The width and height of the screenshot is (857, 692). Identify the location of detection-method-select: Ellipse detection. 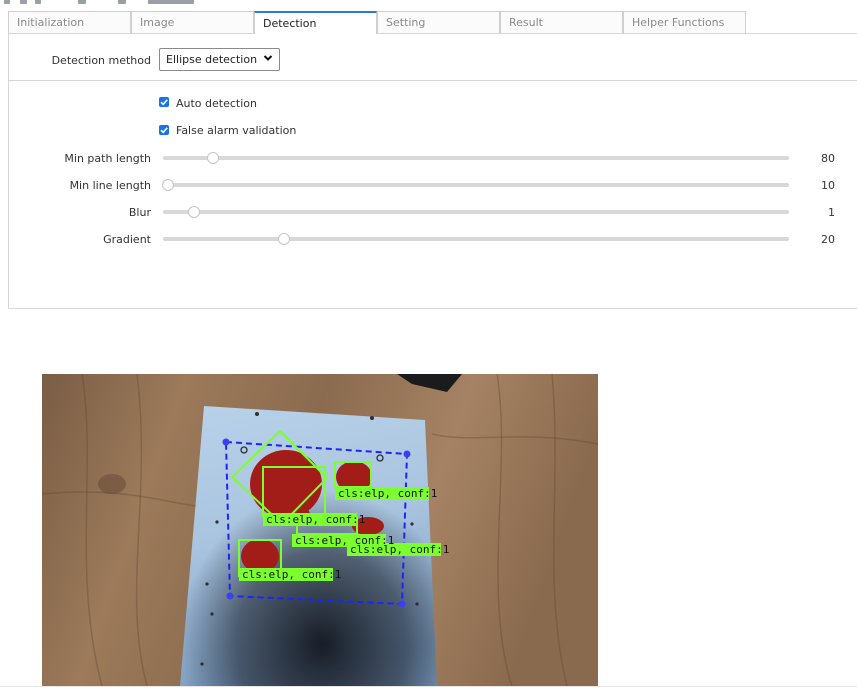
(219, 59).